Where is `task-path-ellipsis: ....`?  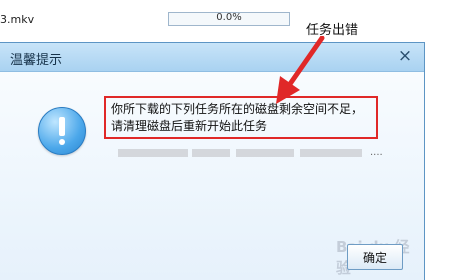 task-path-ellipsis: .... is located at coordinates (376, 152).